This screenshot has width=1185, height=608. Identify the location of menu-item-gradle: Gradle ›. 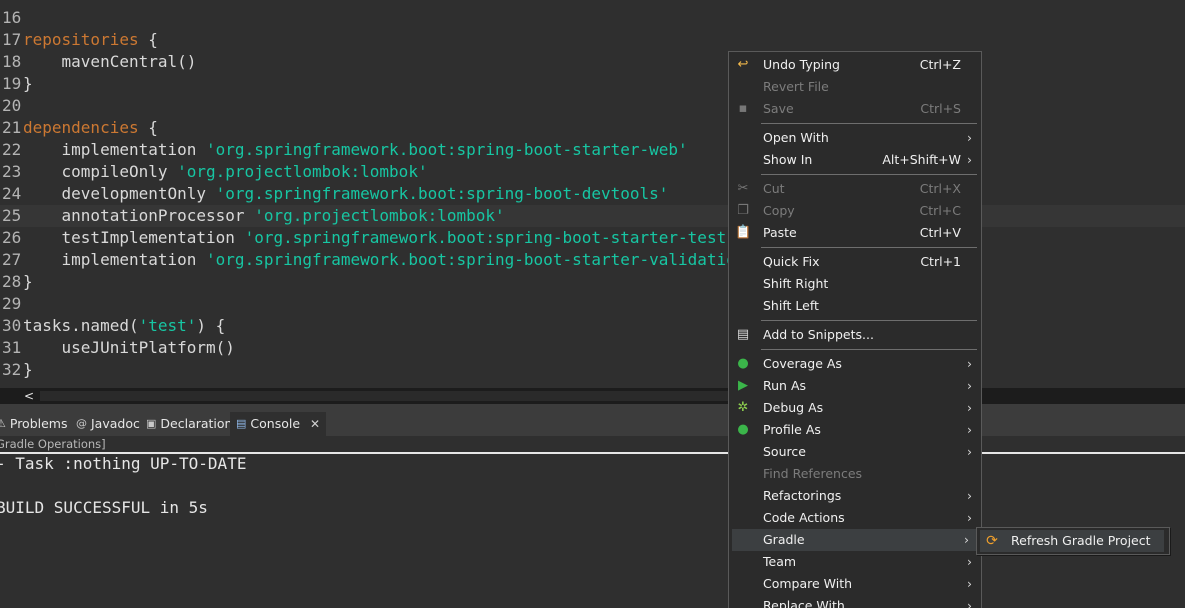
(855, 540).